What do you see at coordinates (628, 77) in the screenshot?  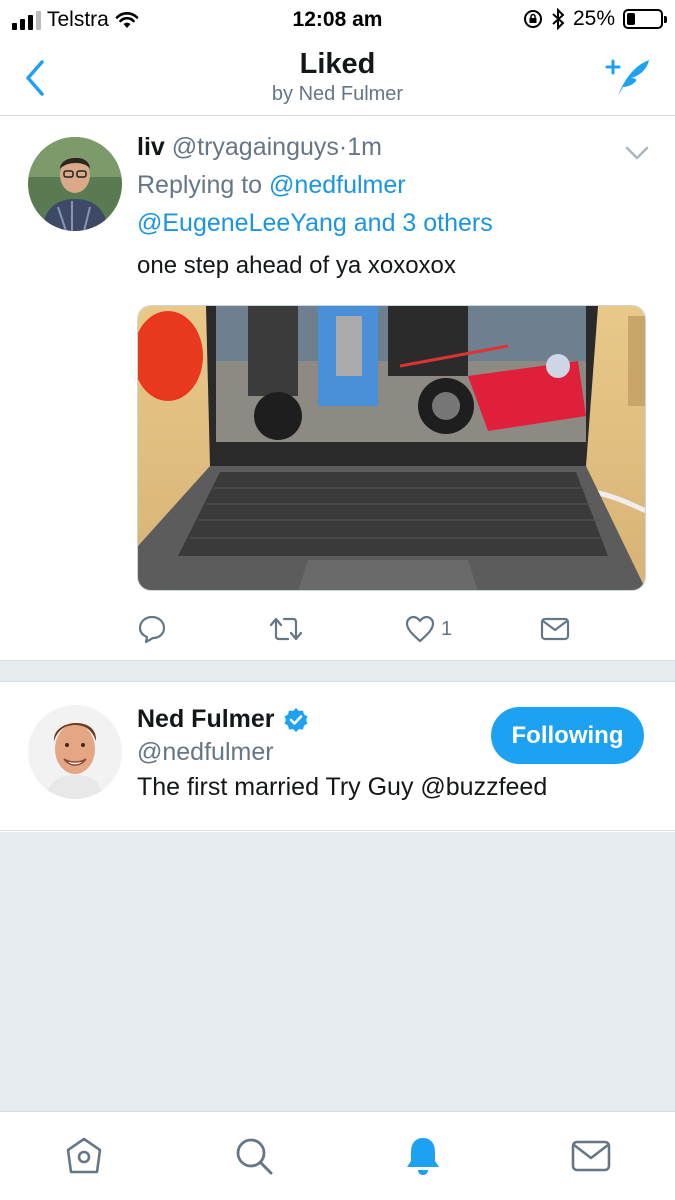 I see `compose-tweet-icon` at bounding box center [628, 77].